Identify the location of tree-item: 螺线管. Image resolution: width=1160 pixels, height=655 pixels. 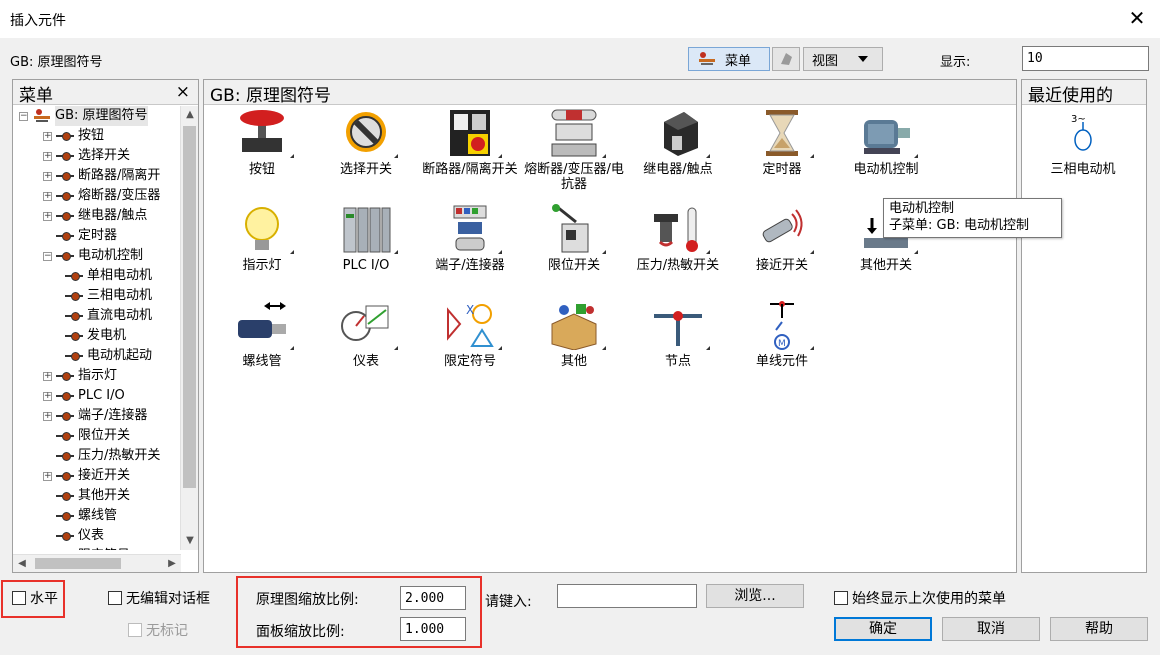
(97, 516).